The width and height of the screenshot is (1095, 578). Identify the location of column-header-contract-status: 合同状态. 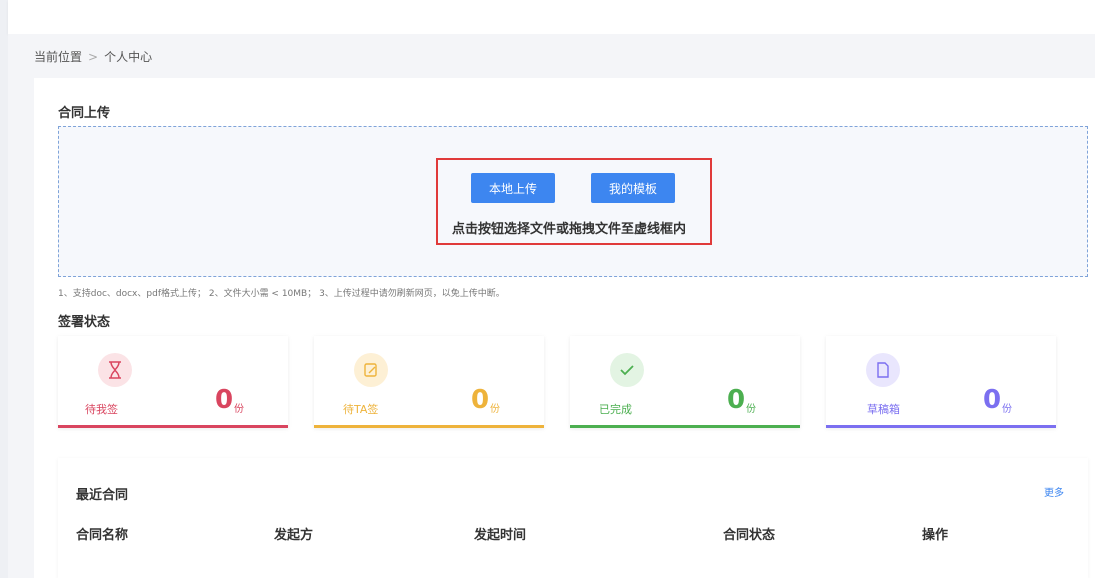
(749, 535).